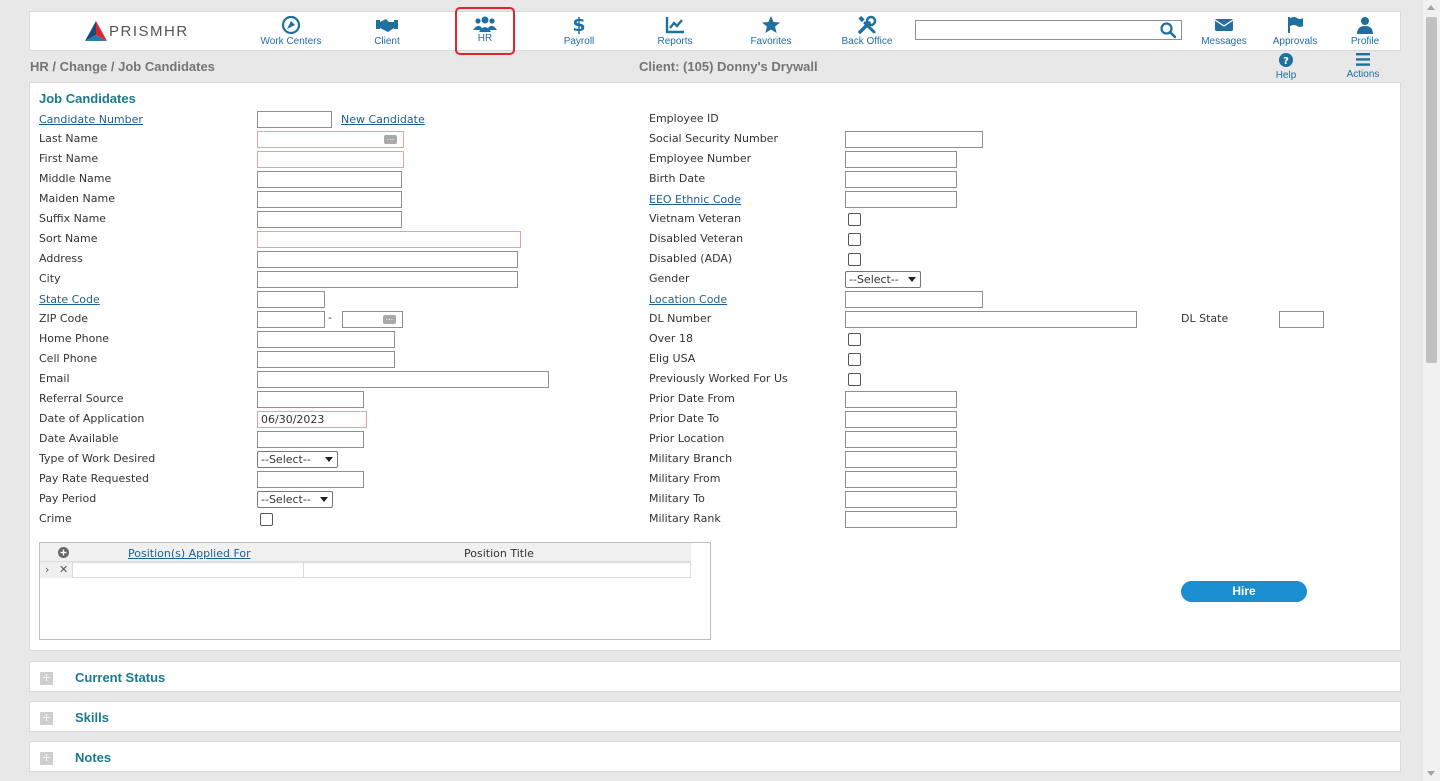 The image size is (1440, 781). Describe the element at coordinates (63, 569) in the screenshot. I see `delete-row-icon: ✕` at that location.